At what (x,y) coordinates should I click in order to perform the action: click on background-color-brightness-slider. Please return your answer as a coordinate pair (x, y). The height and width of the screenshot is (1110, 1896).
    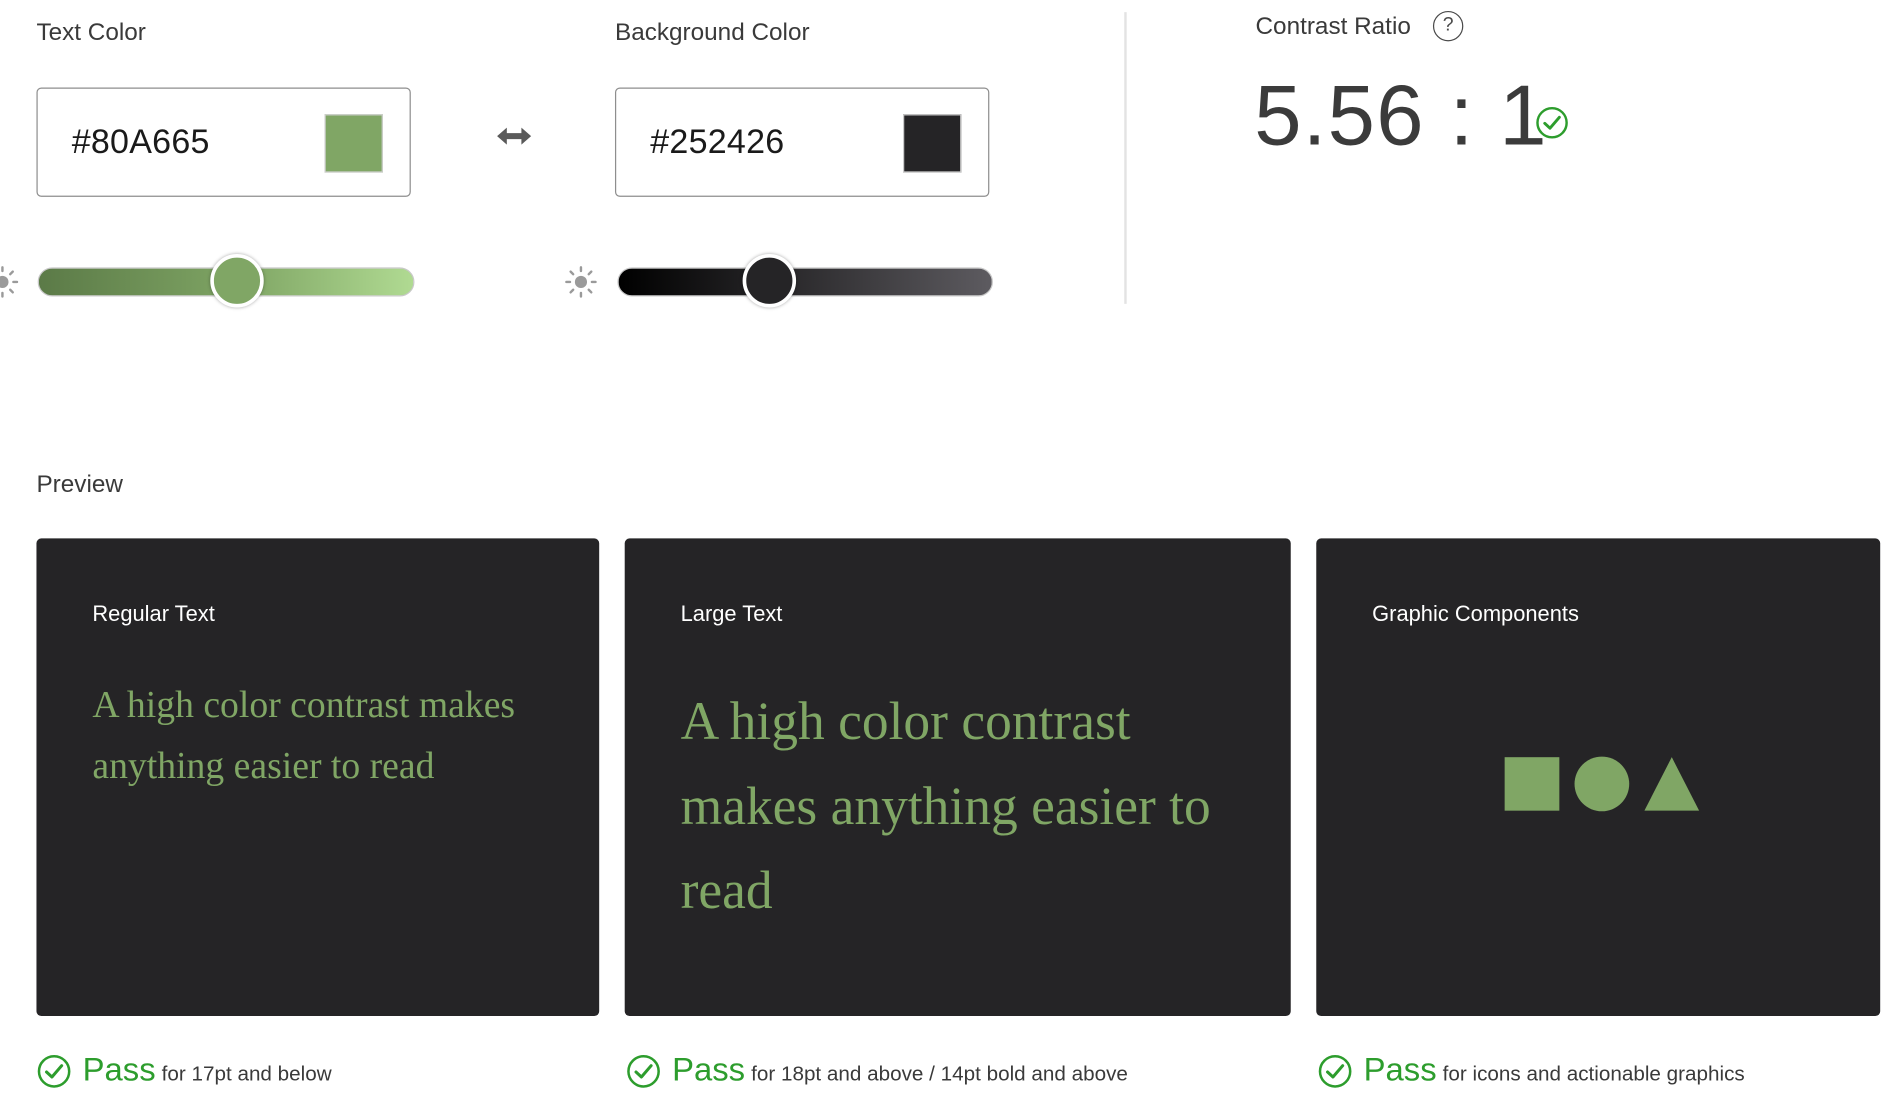
    Looking at the image, I should click on (805, 282).